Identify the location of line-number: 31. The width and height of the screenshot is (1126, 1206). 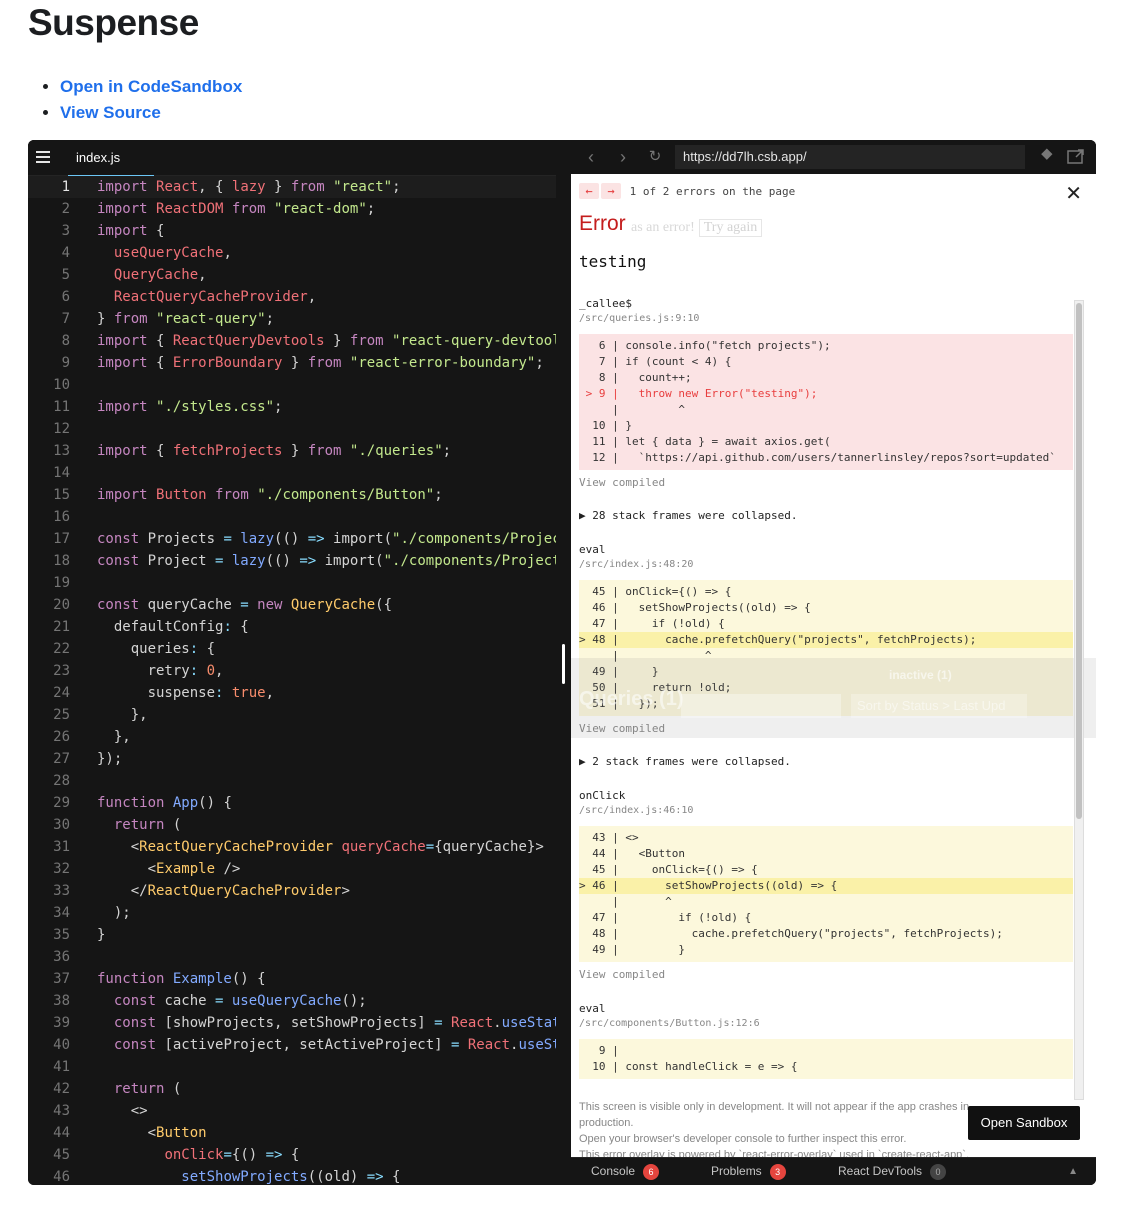
(61, 847).